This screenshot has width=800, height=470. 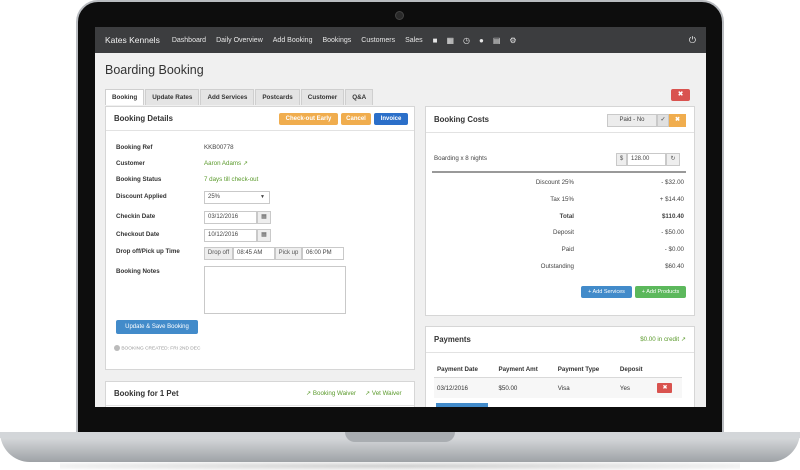 I want to click on tab-qa: Q&A, so click(x=359, y=97).